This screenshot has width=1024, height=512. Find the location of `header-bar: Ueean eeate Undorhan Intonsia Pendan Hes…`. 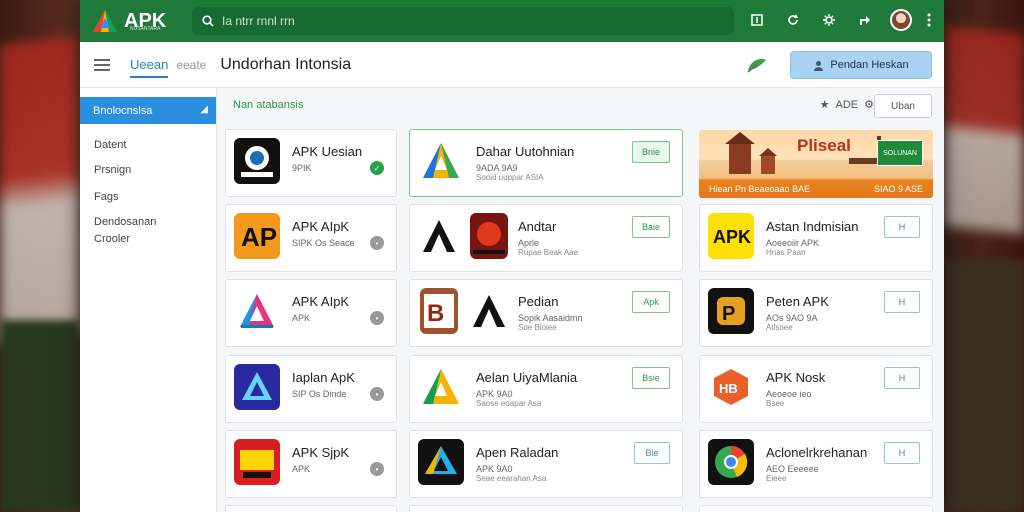

header-bar: Ueean eeate Undorhan Intonsia Pendan Hes… is located at coordinates (512, 65).